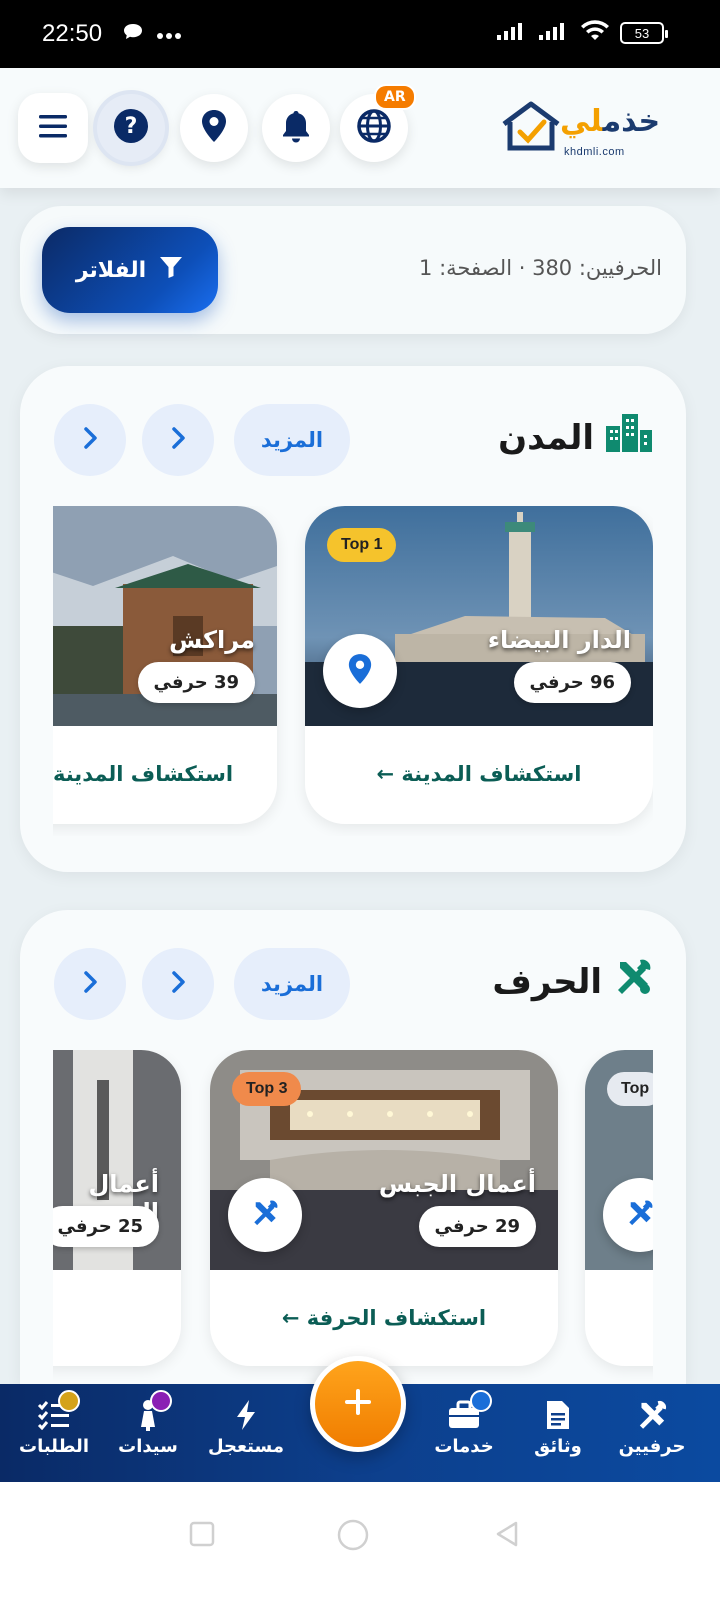  I want to click on document-icon, so click(558, 1415).